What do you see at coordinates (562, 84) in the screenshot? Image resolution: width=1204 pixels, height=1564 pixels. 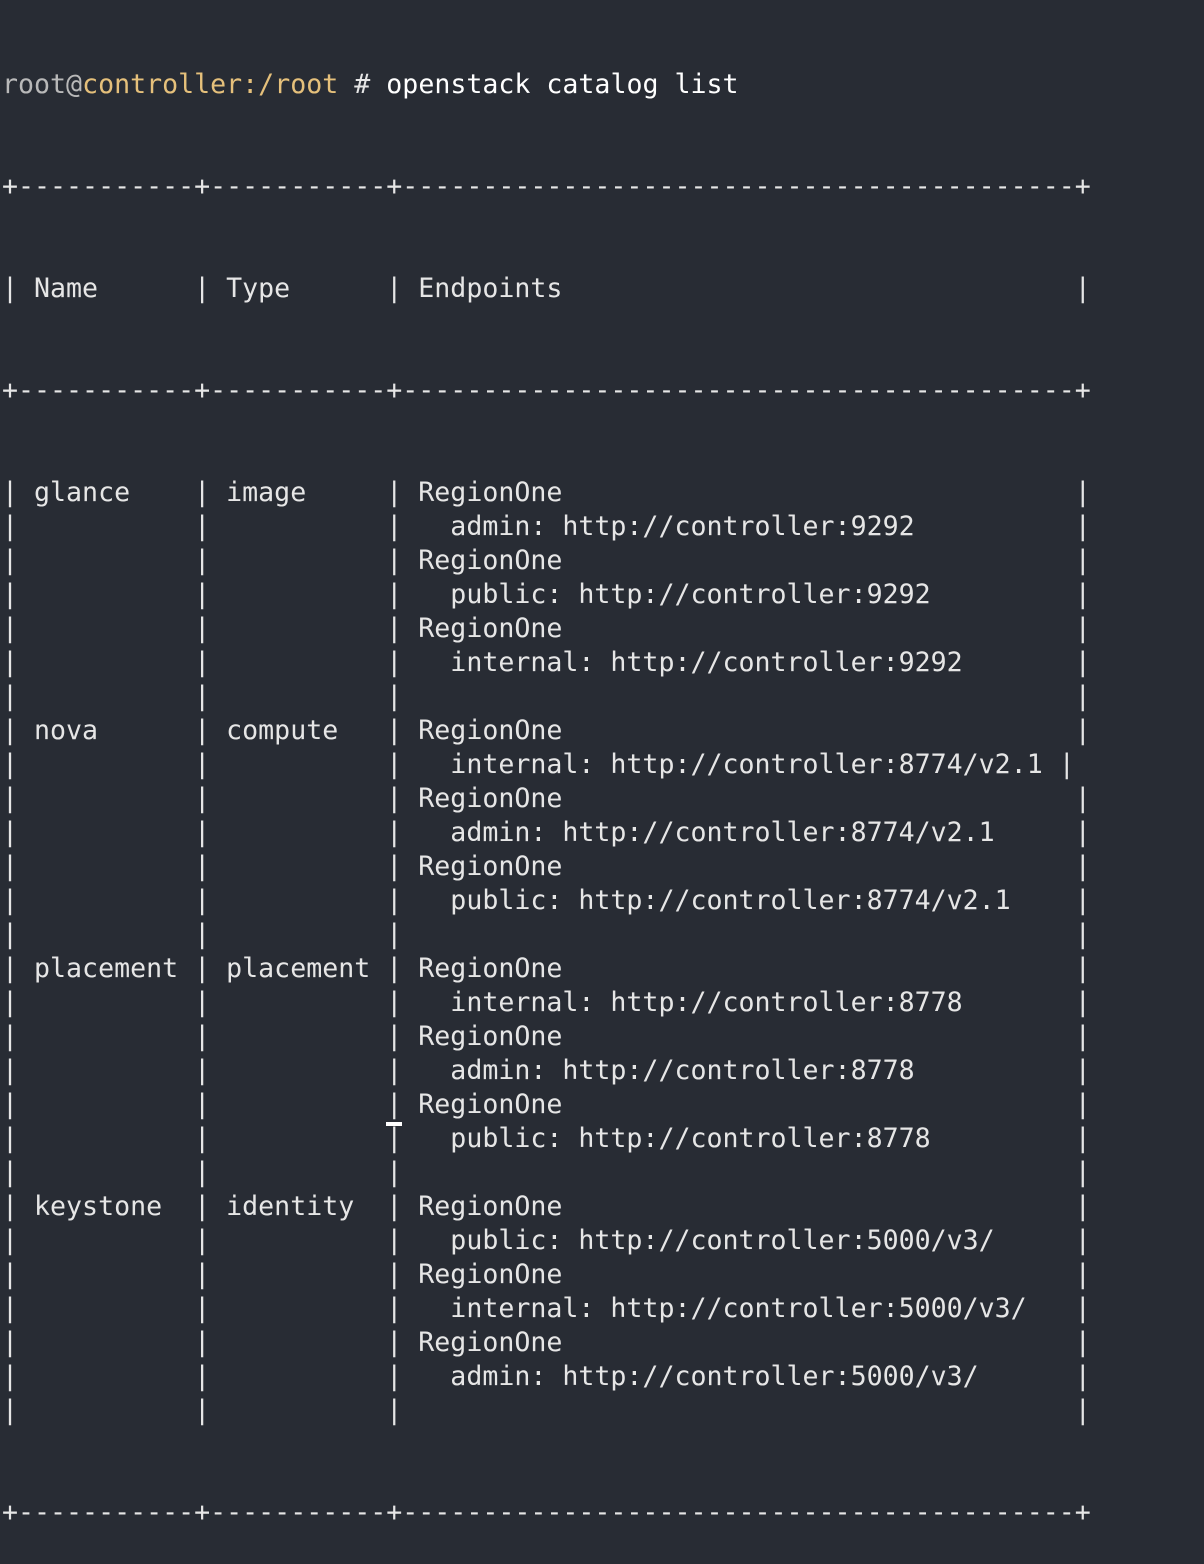 I see `command-text: openstack catalog list` at bounding box center [562, 84].